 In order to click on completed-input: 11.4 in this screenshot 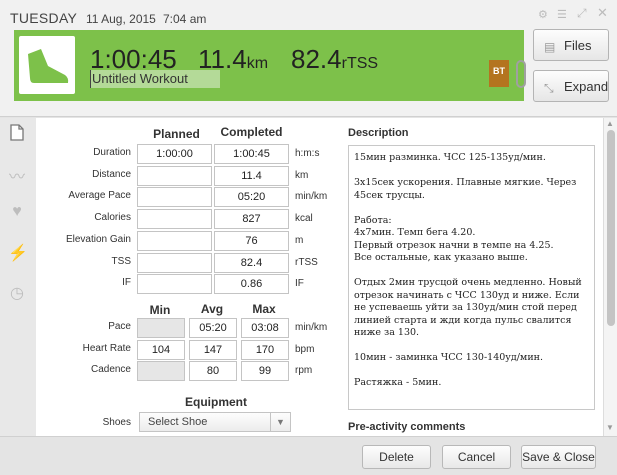, I will do `click(251, 175)`.